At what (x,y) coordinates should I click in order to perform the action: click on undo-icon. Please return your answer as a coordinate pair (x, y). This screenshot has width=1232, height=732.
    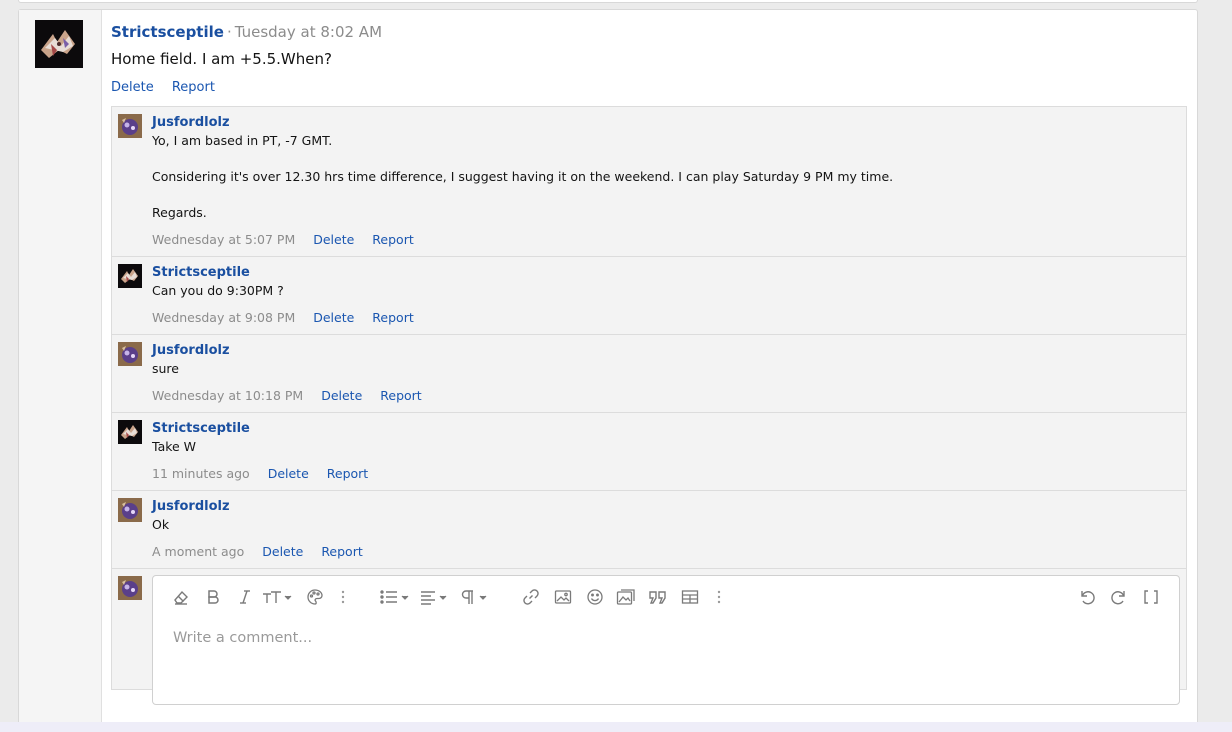
    Looking at the image, I should click on (1087, 597).